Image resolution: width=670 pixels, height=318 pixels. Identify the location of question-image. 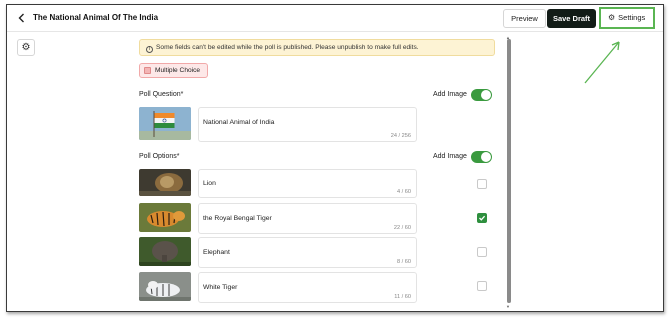
(165, 123).